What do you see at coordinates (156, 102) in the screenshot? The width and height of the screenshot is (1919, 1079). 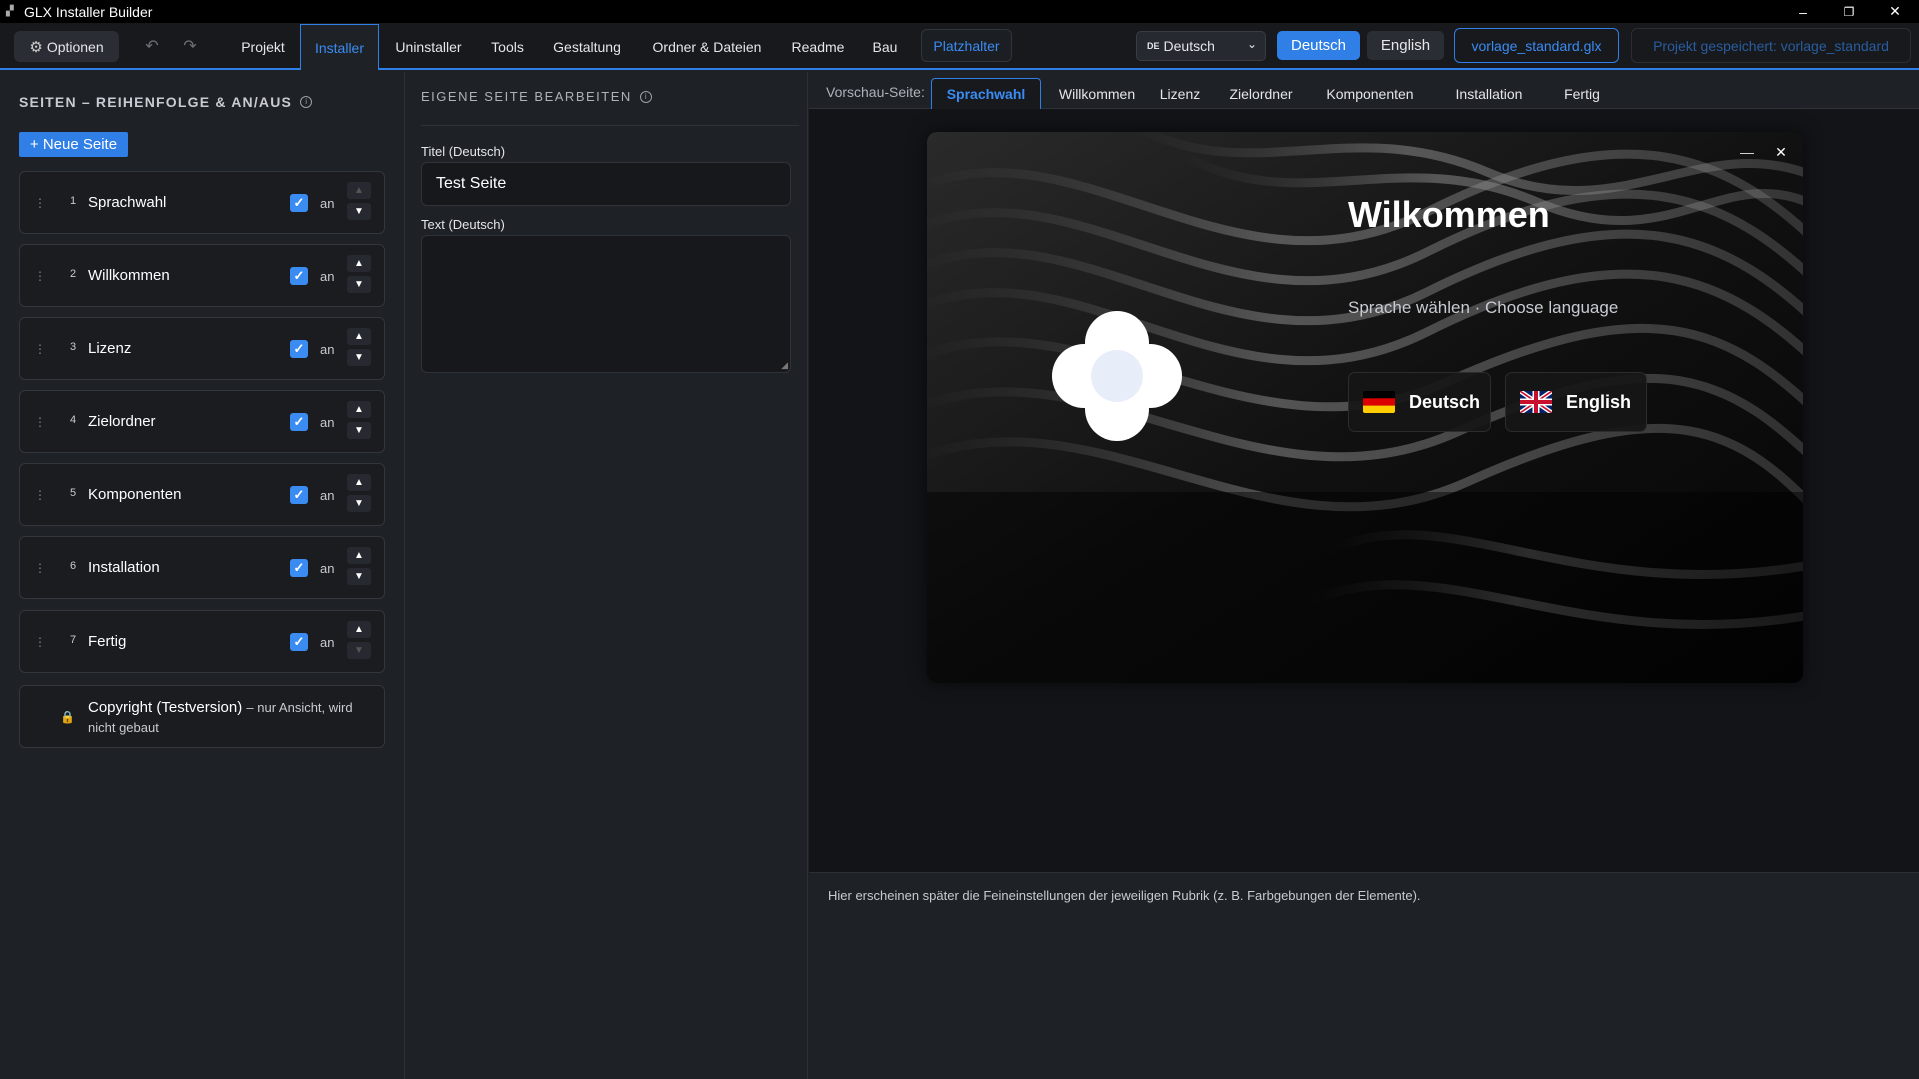 I see `pages-heading-text: SEITEN – REIHENFOLGE & AN/AUS` at bounding box center [156, 102].